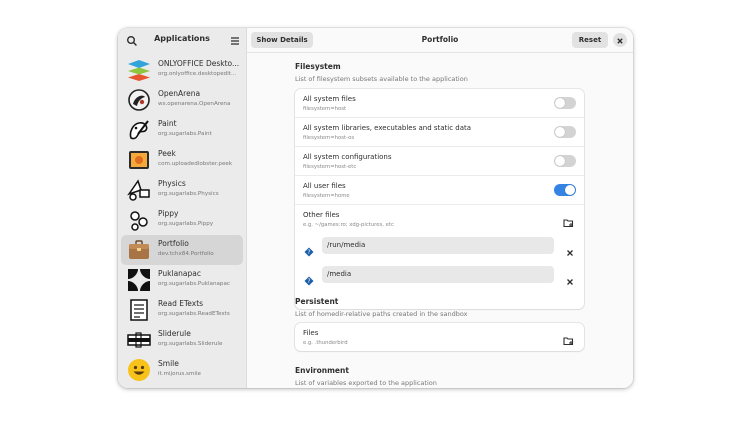 The height and width of the screenshot is (423, 752). What do you see at coordinates (565, 132) in the screenshot?
I see `toggle-host-os` at bounding box center [565, 132].